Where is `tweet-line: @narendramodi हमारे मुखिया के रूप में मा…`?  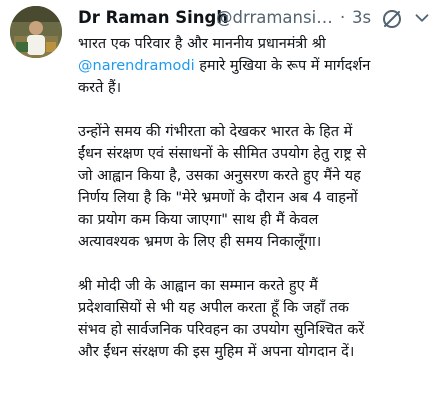 tweet-line: @narendramodi हमारे मुखिया के रूप में मा… is located at coordinates (257, 66).